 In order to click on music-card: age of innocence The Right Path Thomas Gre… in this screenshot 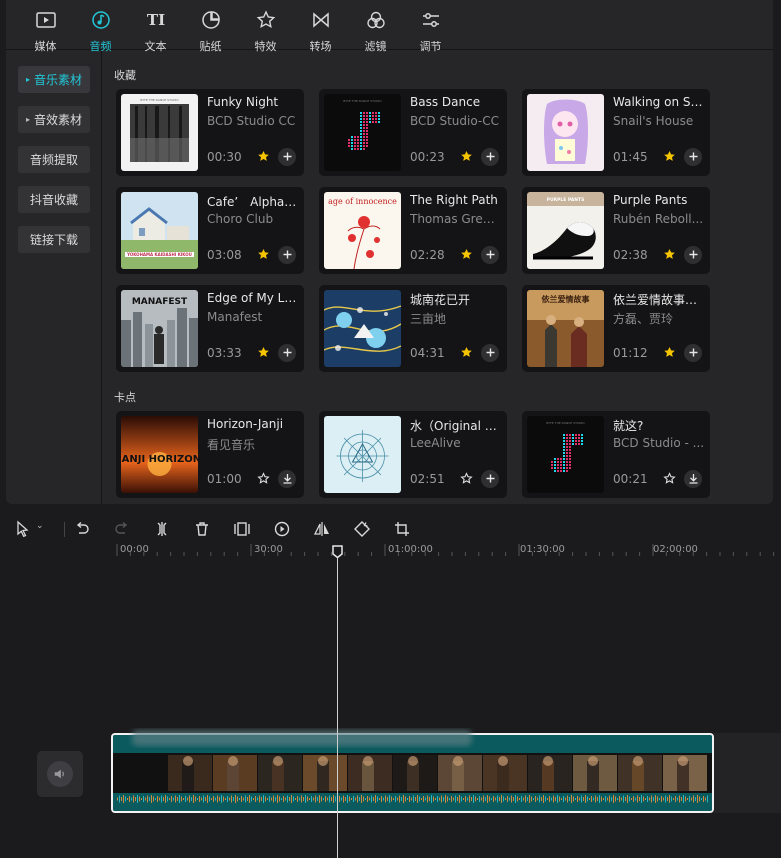, I will do `click(413, 230)`.